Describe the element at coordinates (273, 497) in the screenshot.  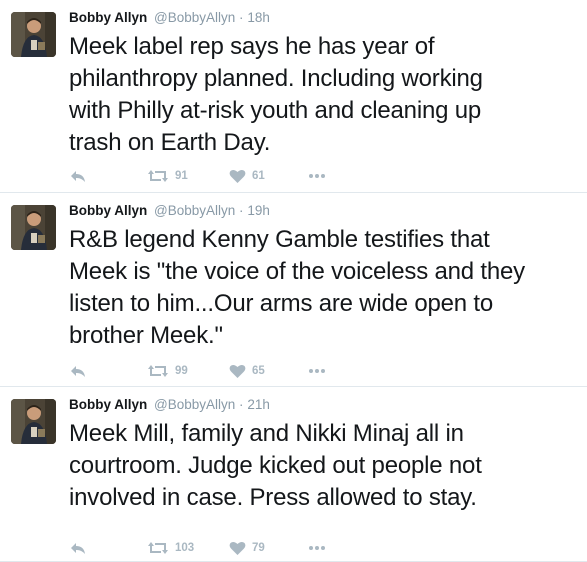
I see `tweet-text-line: involved in case. Press allowed to stay.` at that location.